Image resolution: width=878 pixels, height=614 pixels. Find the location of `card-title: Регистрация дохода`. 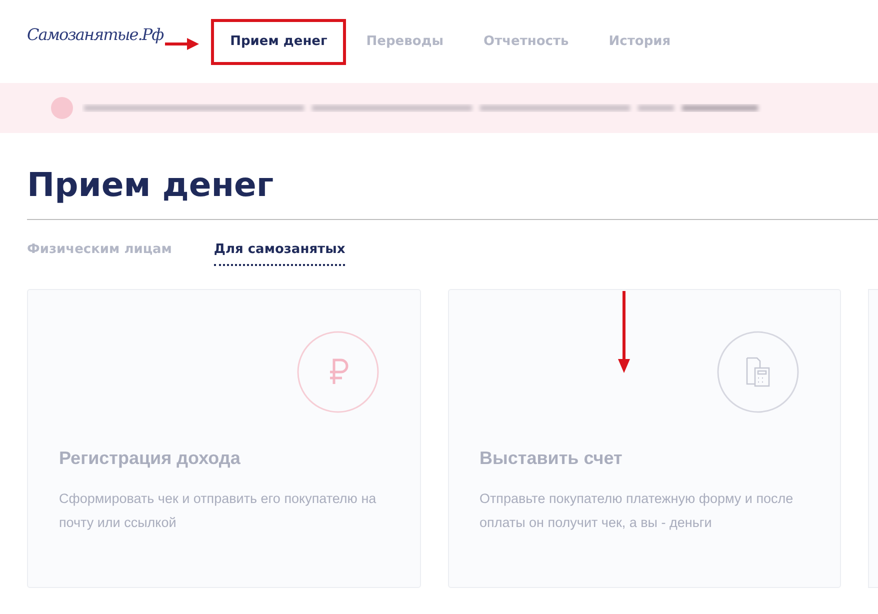

card-title: Регистрация дохода is located at coordinates (150, 458).